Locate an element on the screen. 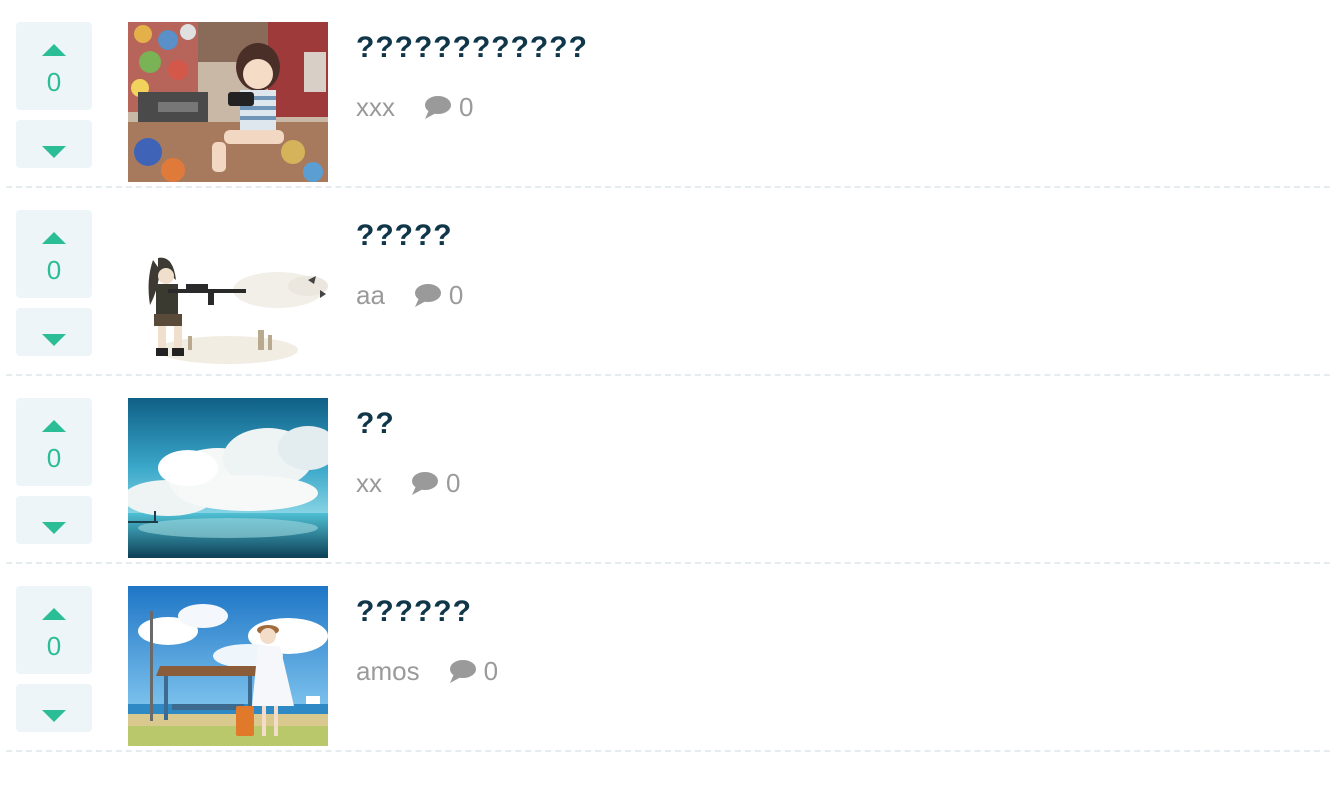 This screenshot has width=1330, height=790. post-title: ????? is located at coordinates (404, 236).